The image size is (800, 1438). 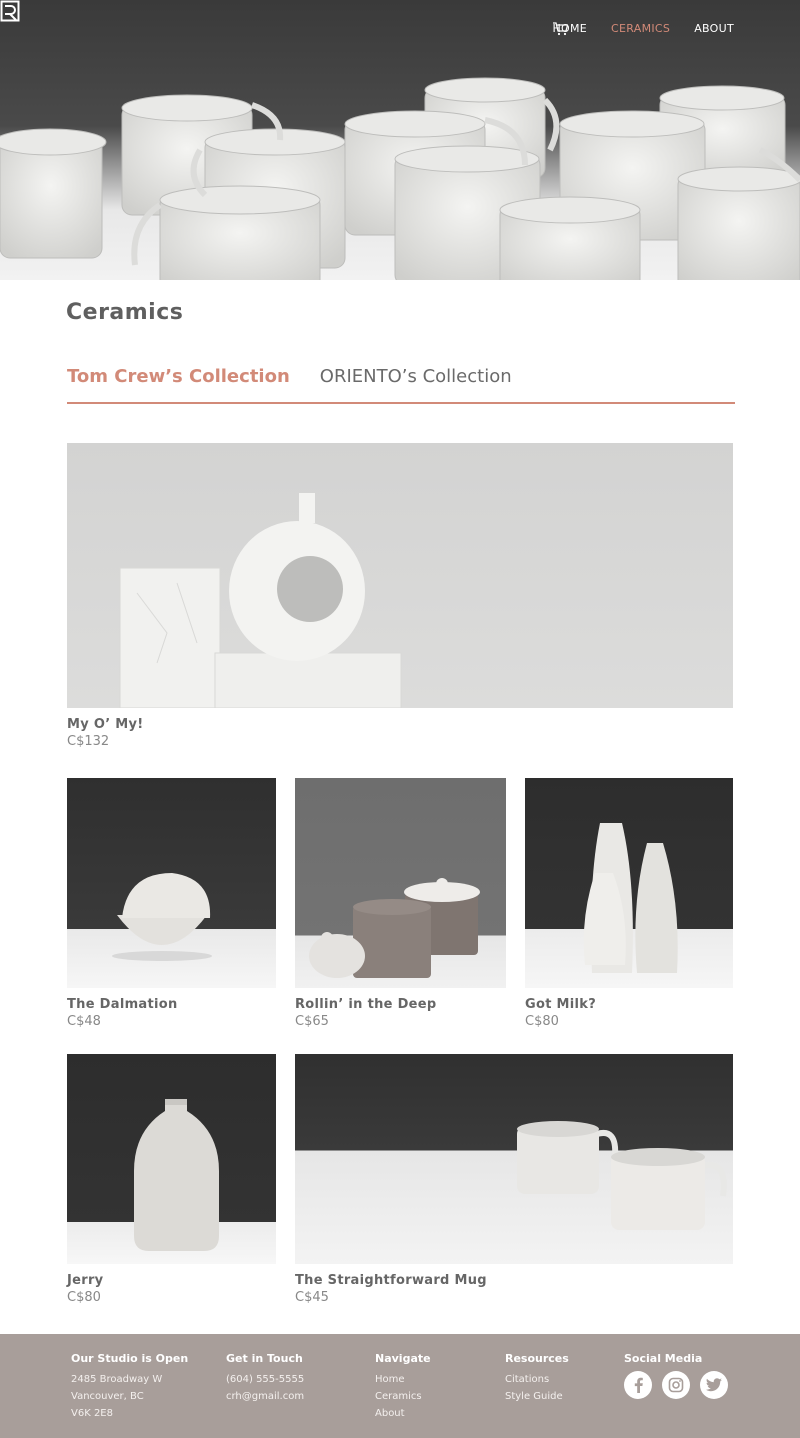 I want to click on footer-social: Social Media, so click(x=676, y=1374).